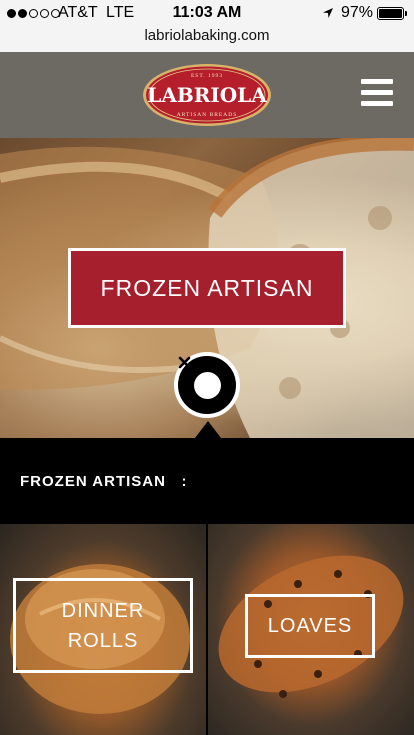 The height and width of the screenshot is (735, 414). What do you see at coordinates (328, 13) in the screenshot?
I see `location-arrow-icon` at bounding box center [328, 13].